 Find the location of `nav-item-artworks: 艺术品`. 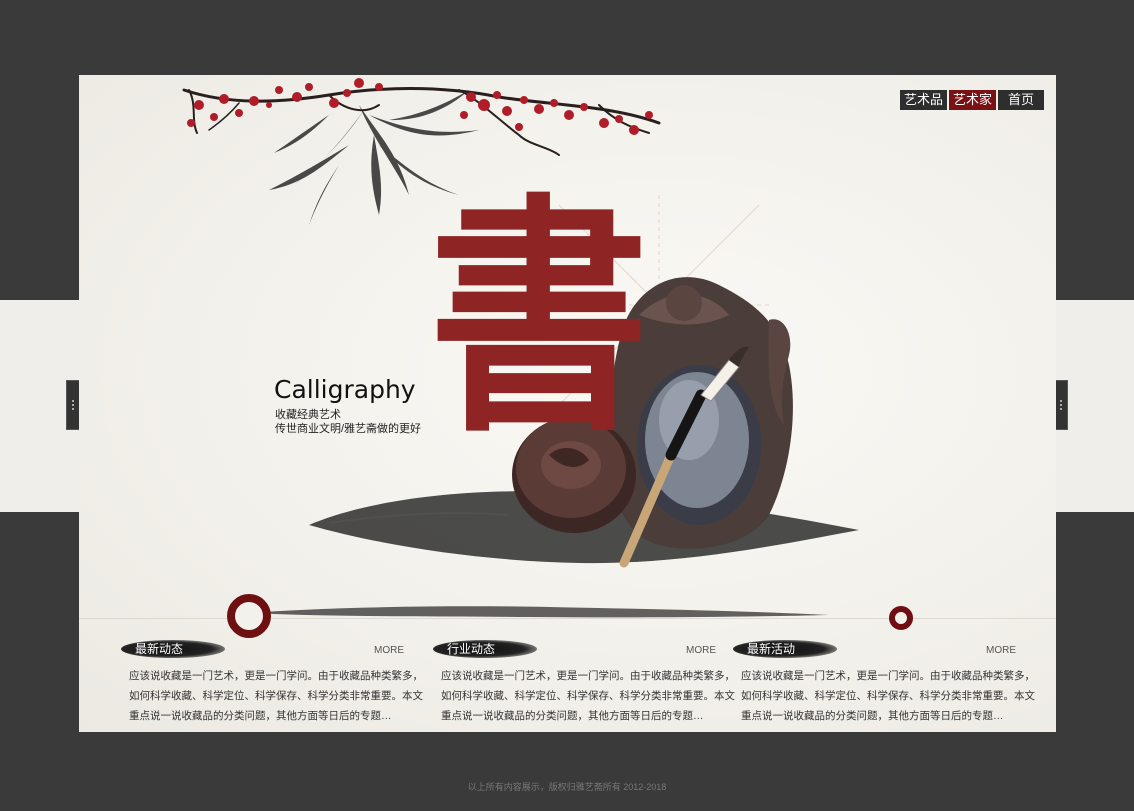

nav-item-artworks: 艺术品 is located at coordinates (923, 100).